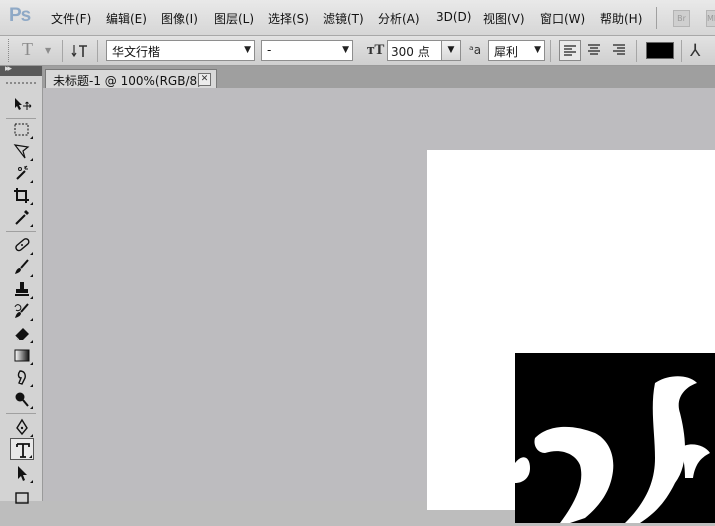 The image size is (715, 526). I want to click on eraser-tool, so click(22, 333).